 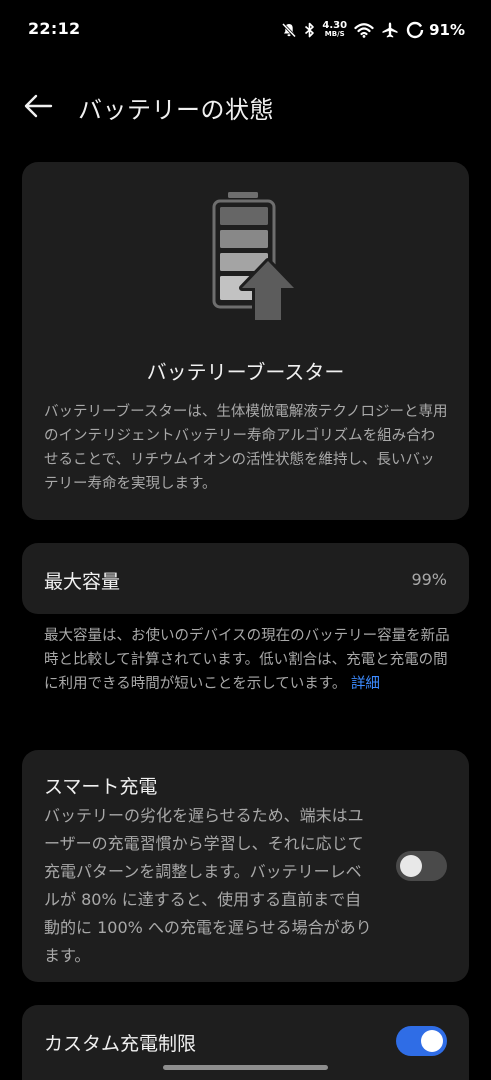 I want to click on max-capacity-label: 最大容量, so click(x=82, y=582).